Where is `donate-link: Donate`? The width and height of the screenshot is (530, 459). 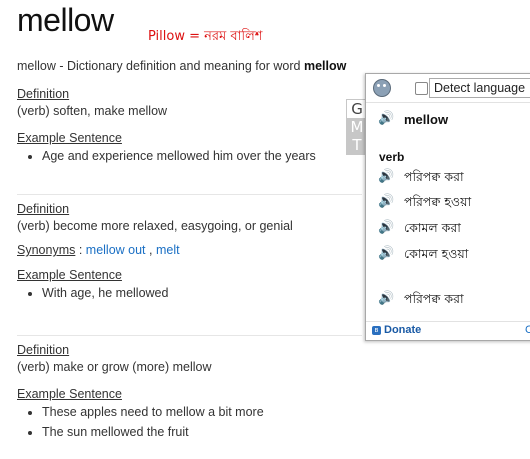
donate-link: Donate is located at coordinates (402, 330).